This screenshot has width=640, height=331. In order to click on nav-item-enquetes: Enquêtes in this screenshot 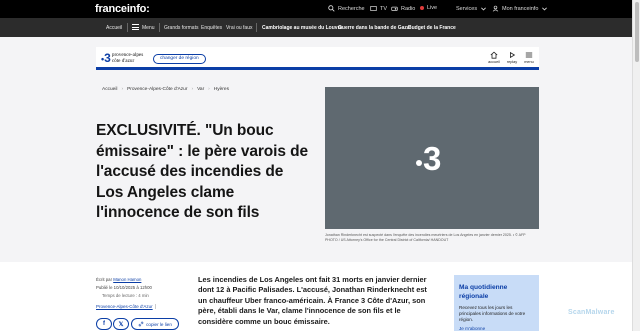, I will do `click(211, 28)`.